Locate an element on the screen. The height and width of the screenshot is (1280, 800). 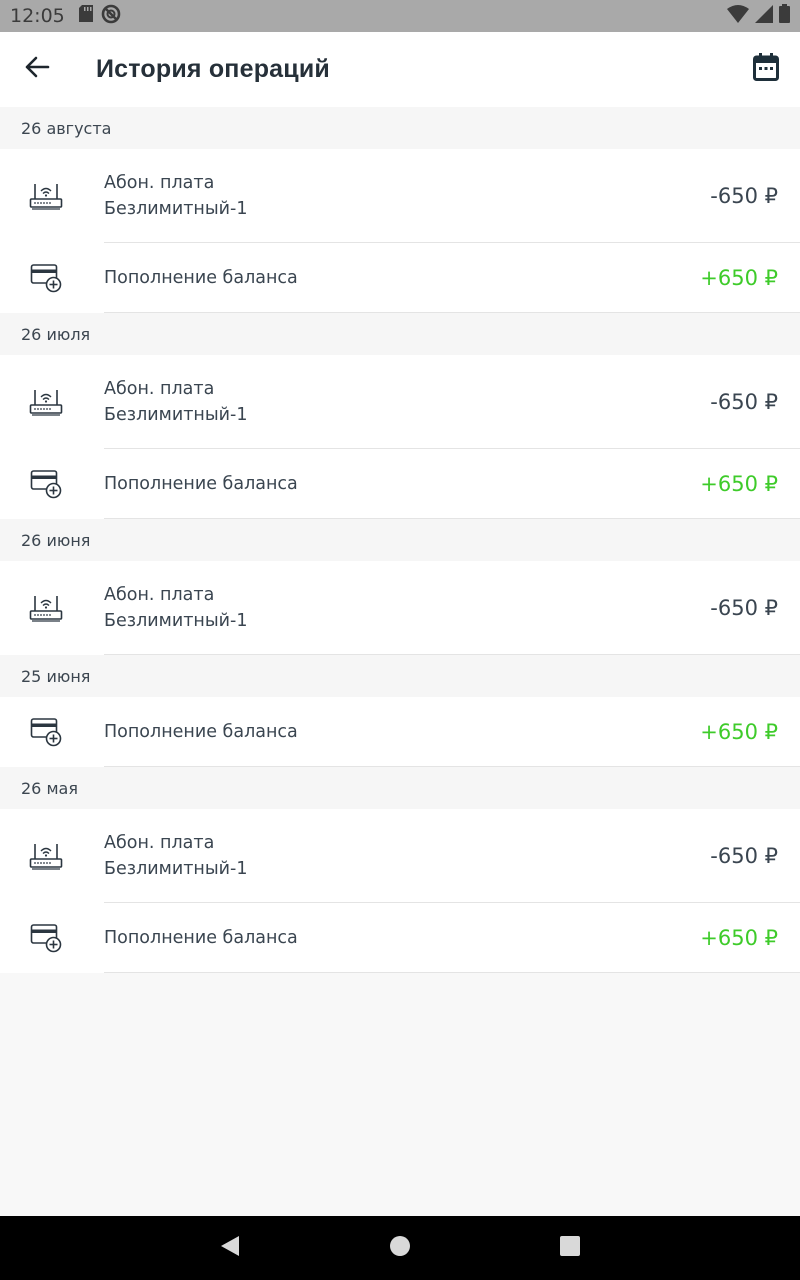
wifi-icon is located at coordinates (738, 16).